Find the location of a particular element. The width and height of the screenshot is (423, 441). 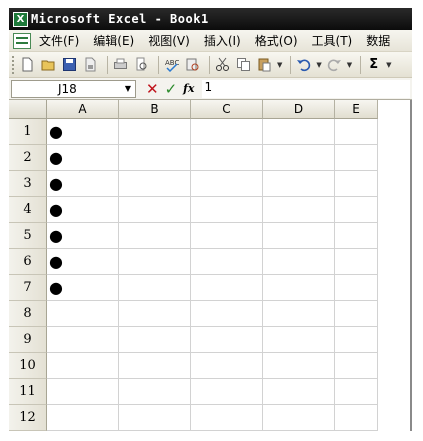

column-header-d: D is located at coordinates (299, 109).